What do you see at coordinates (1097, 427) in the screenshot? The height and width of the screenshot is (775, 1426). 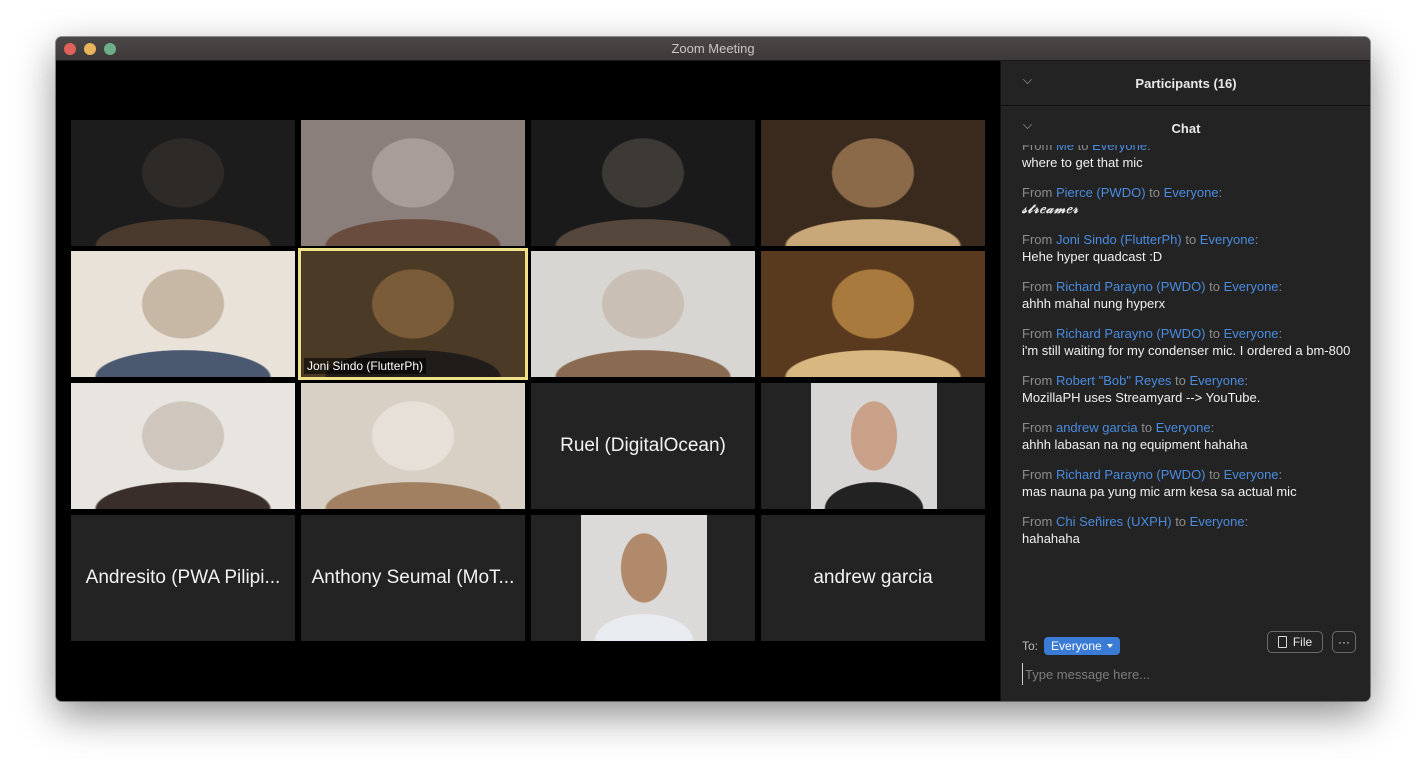 I see `sender-name: andrew garcia` at bounding box center [1097, 427].